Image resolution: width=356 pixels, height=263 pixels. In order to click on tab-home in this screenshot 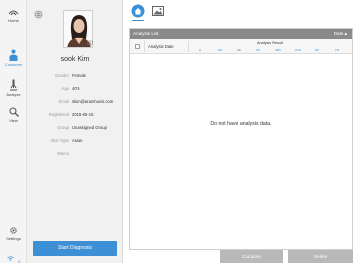, I will do `click(138, 12)`.